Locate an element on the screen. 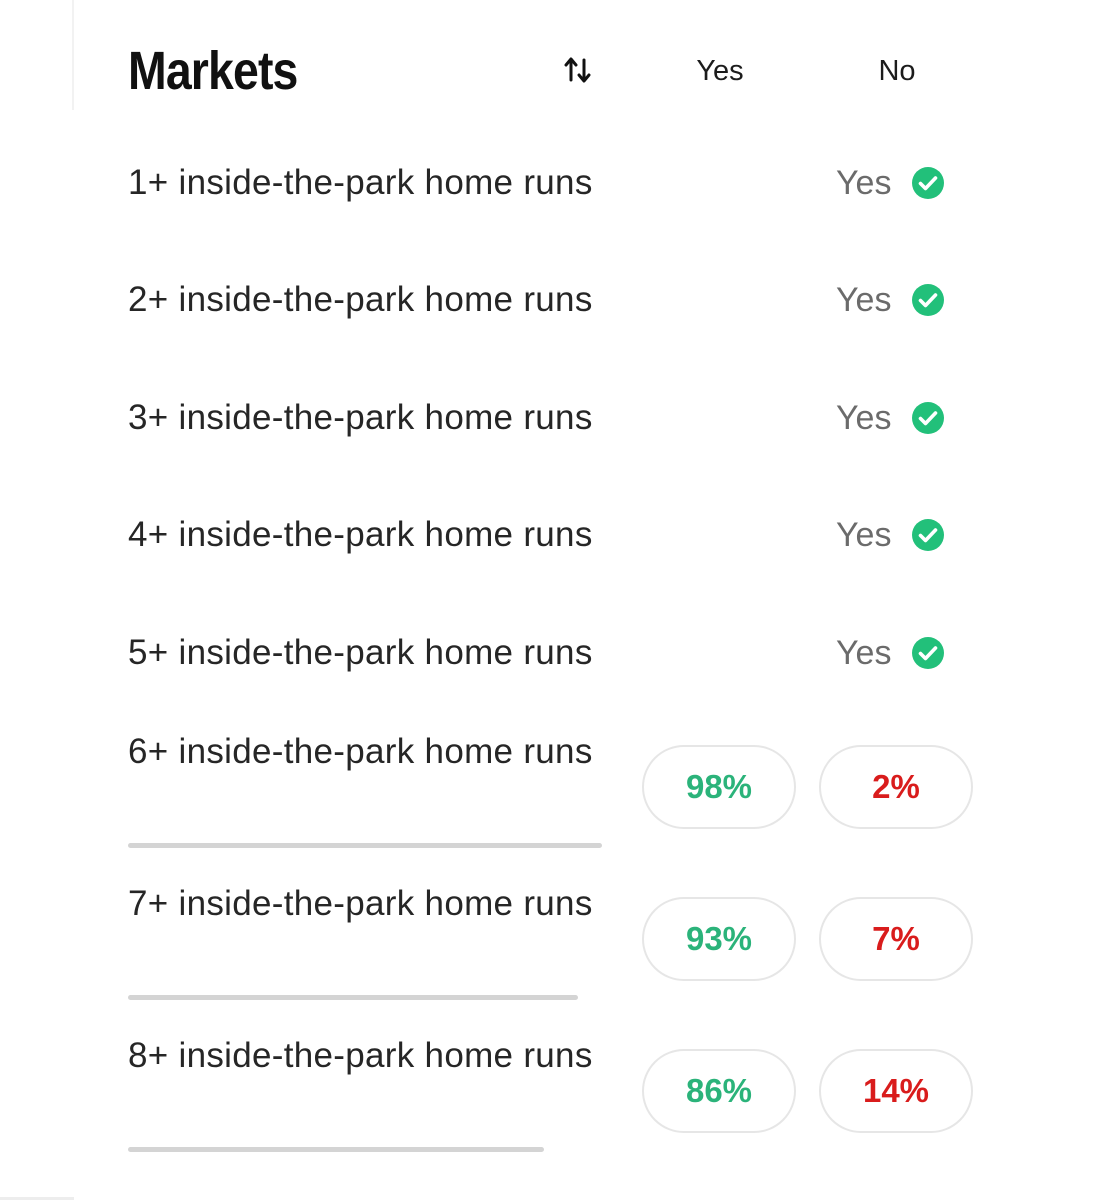  no-price-button: 7% is located at coordinates (896, 939).